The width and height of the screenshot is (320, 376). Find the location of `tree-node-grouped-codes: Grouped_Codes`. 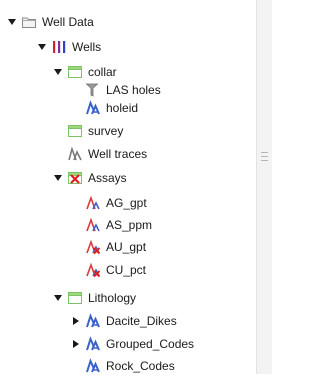

tree-node-grouped-codes: Grouped_Codes is located at coordinates (132, 344).